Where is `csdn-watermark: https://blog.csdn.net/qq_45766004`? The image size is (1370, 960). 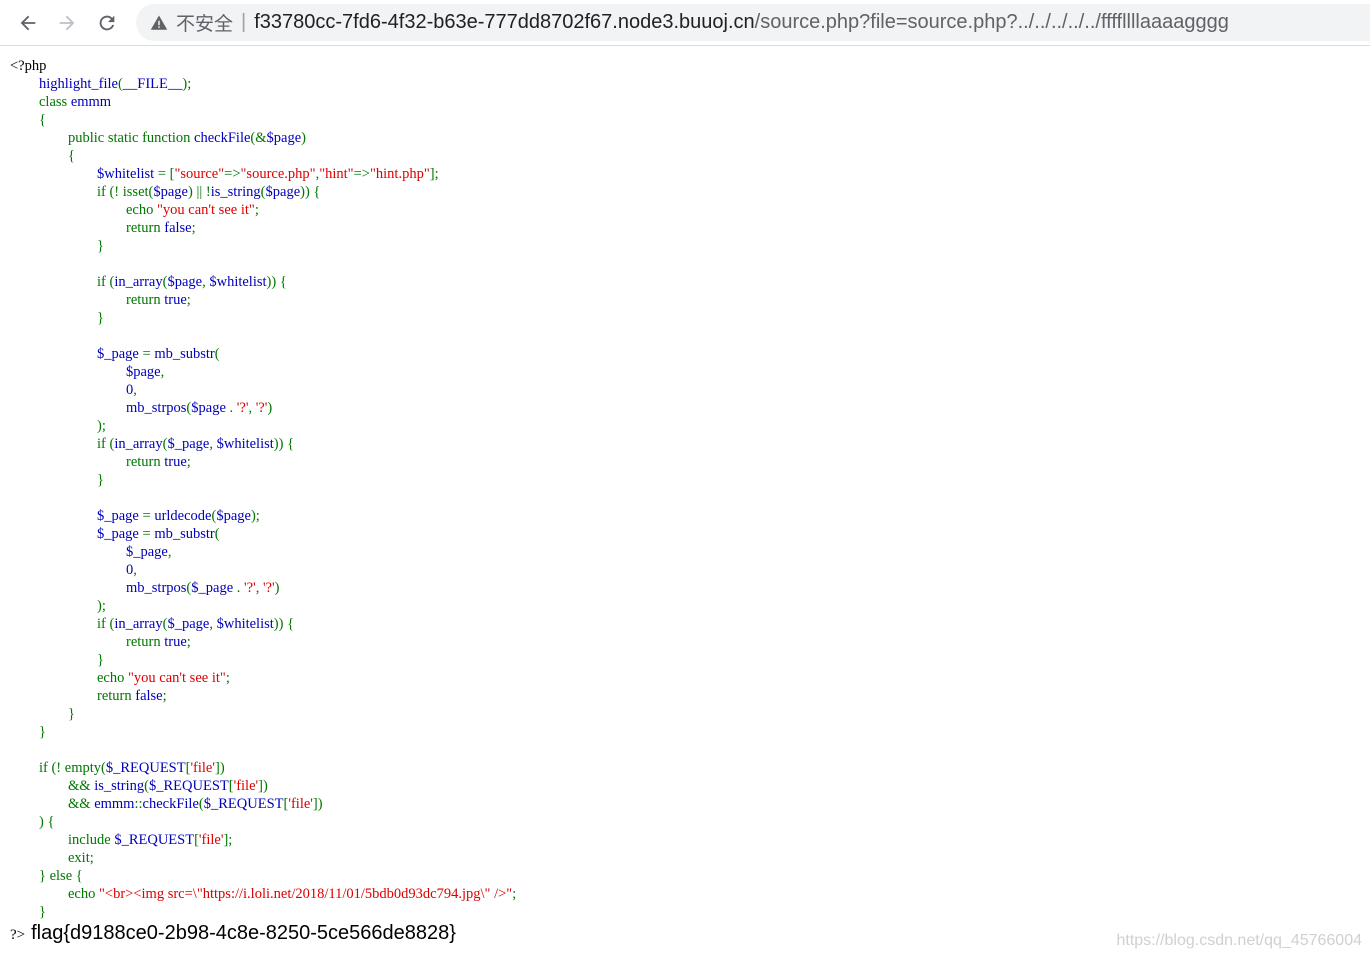 csdn-watermark: https://blog.csdn.net/qq_45766004 is located at coordinates (1239, 940).